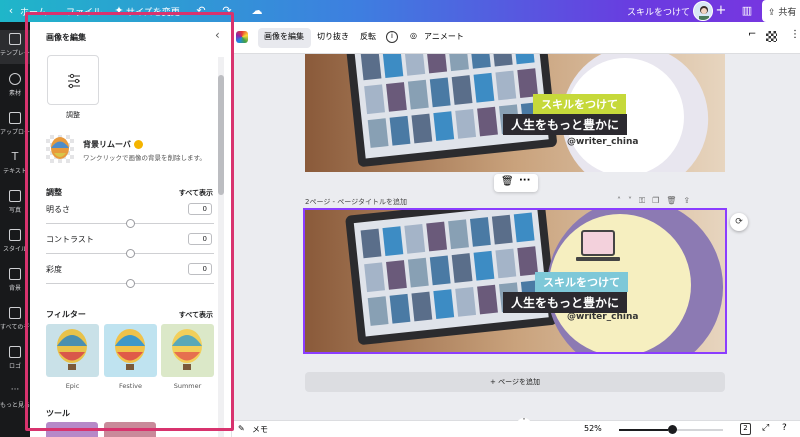 The height and width of the screenshot is (437, 800). What do you see at coordinates (130, 253) in the screenshot?
I see `contrast-slider-knob` at bounding box center [130, 253].